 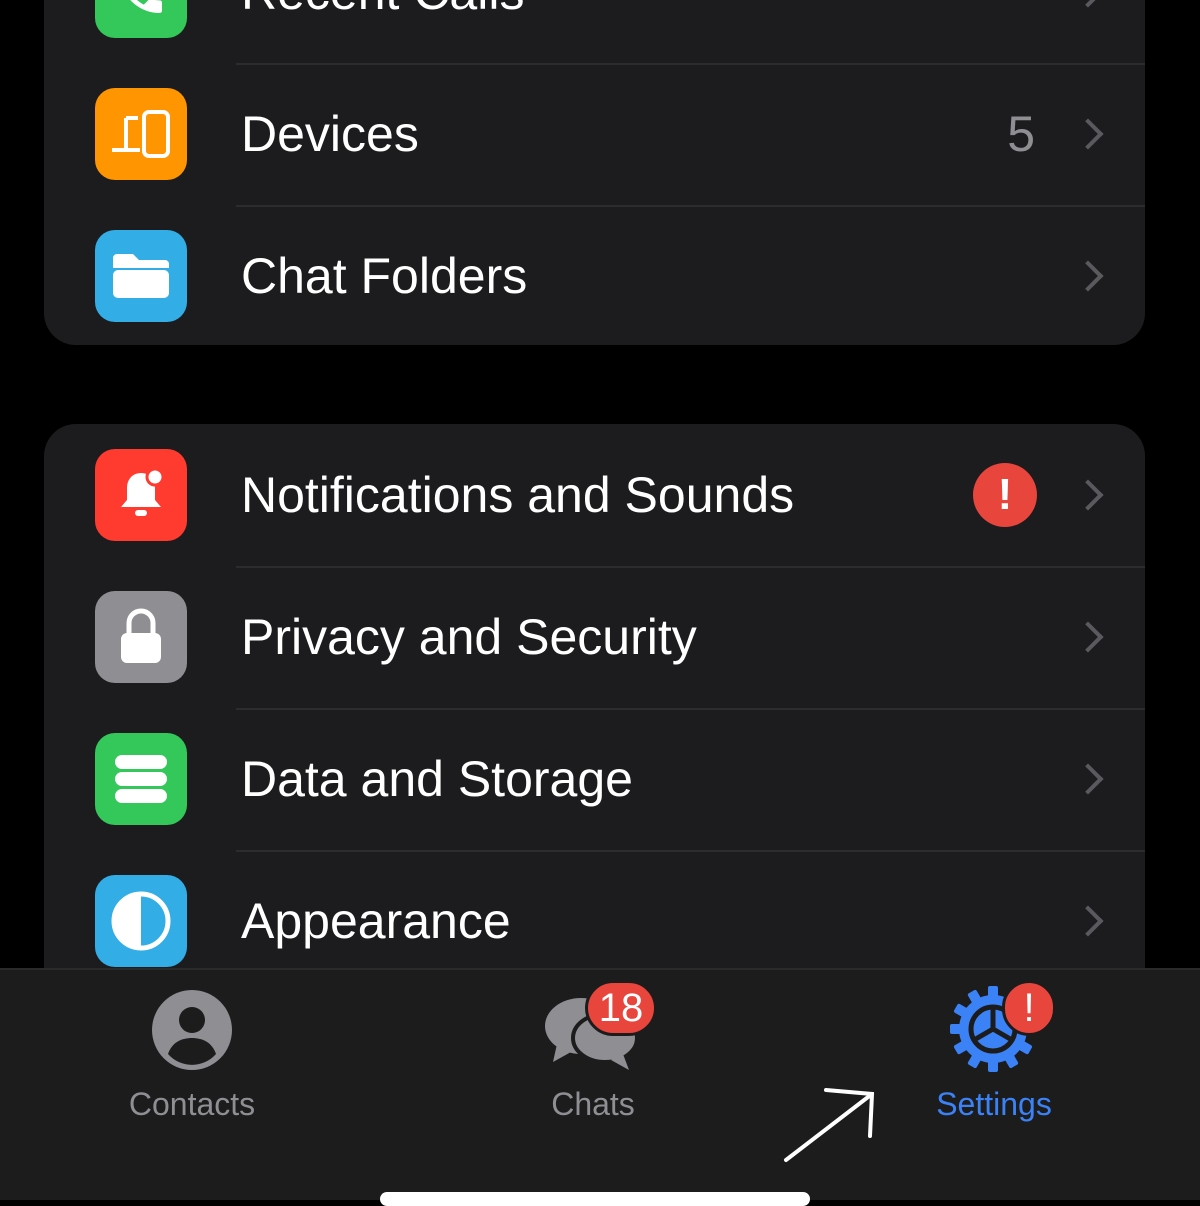 I want to click on devices-count: 5, so click(x=1021, y=134).